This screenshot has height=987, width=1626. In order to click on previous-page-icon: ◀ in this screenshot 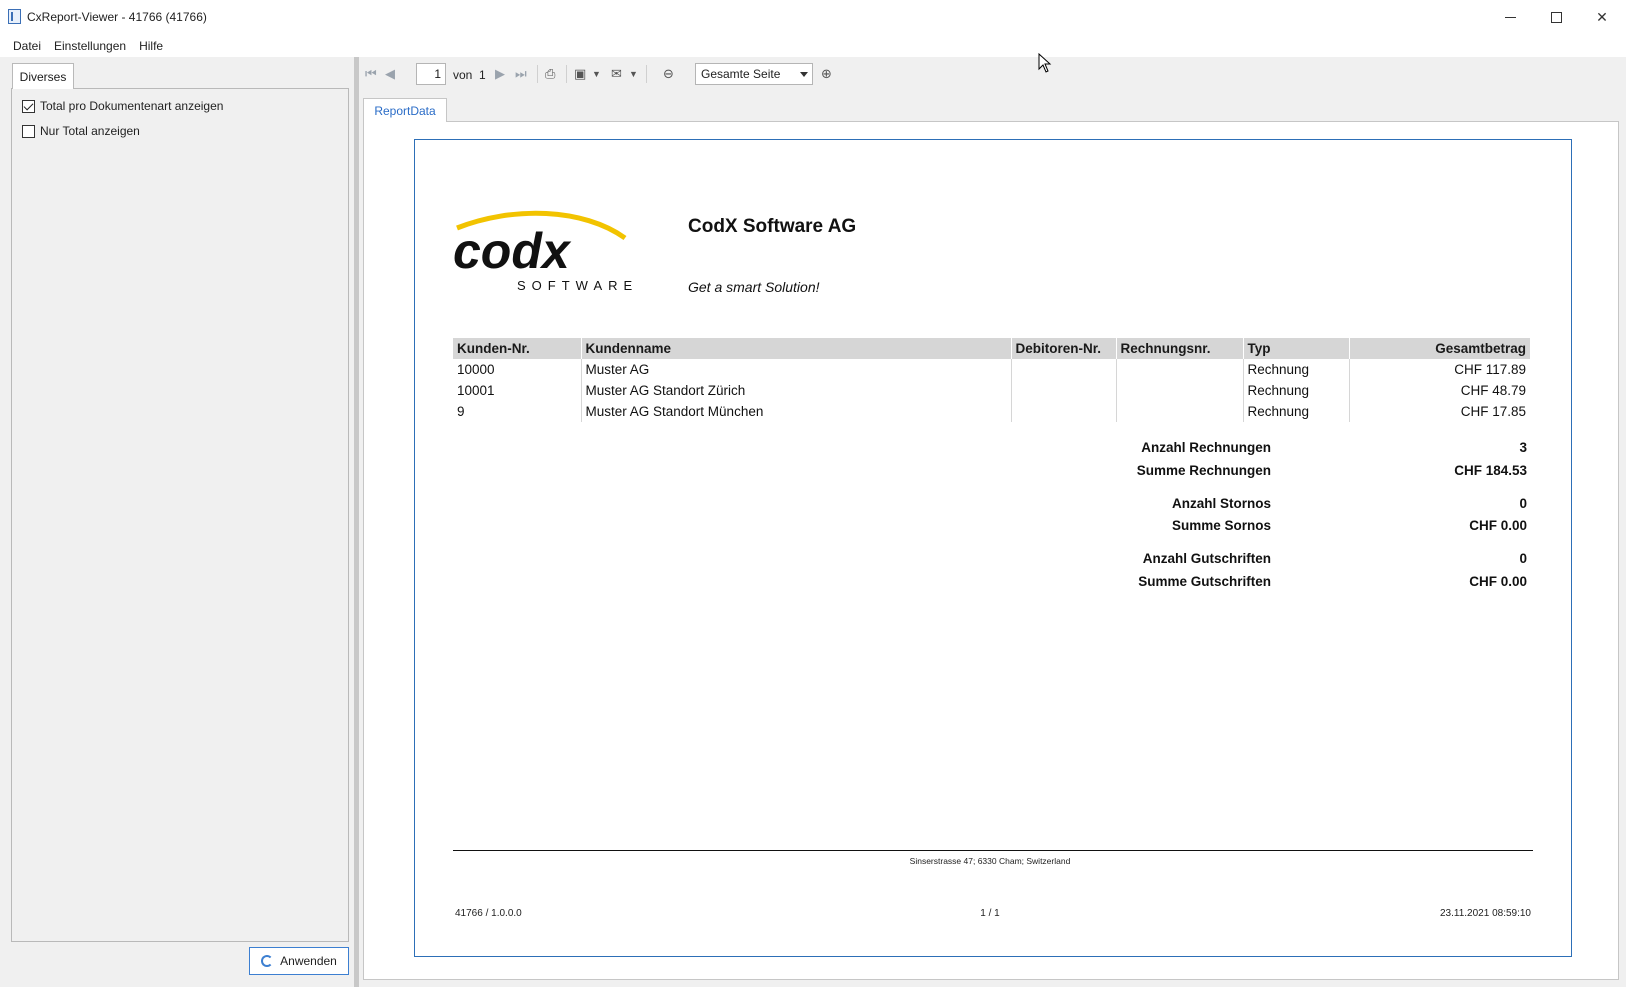, I will do `click(390, 74)`.